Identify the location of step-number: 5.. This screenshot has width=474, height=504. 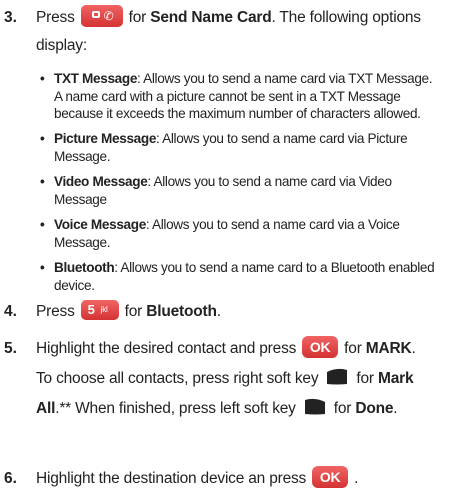
(10, 348).